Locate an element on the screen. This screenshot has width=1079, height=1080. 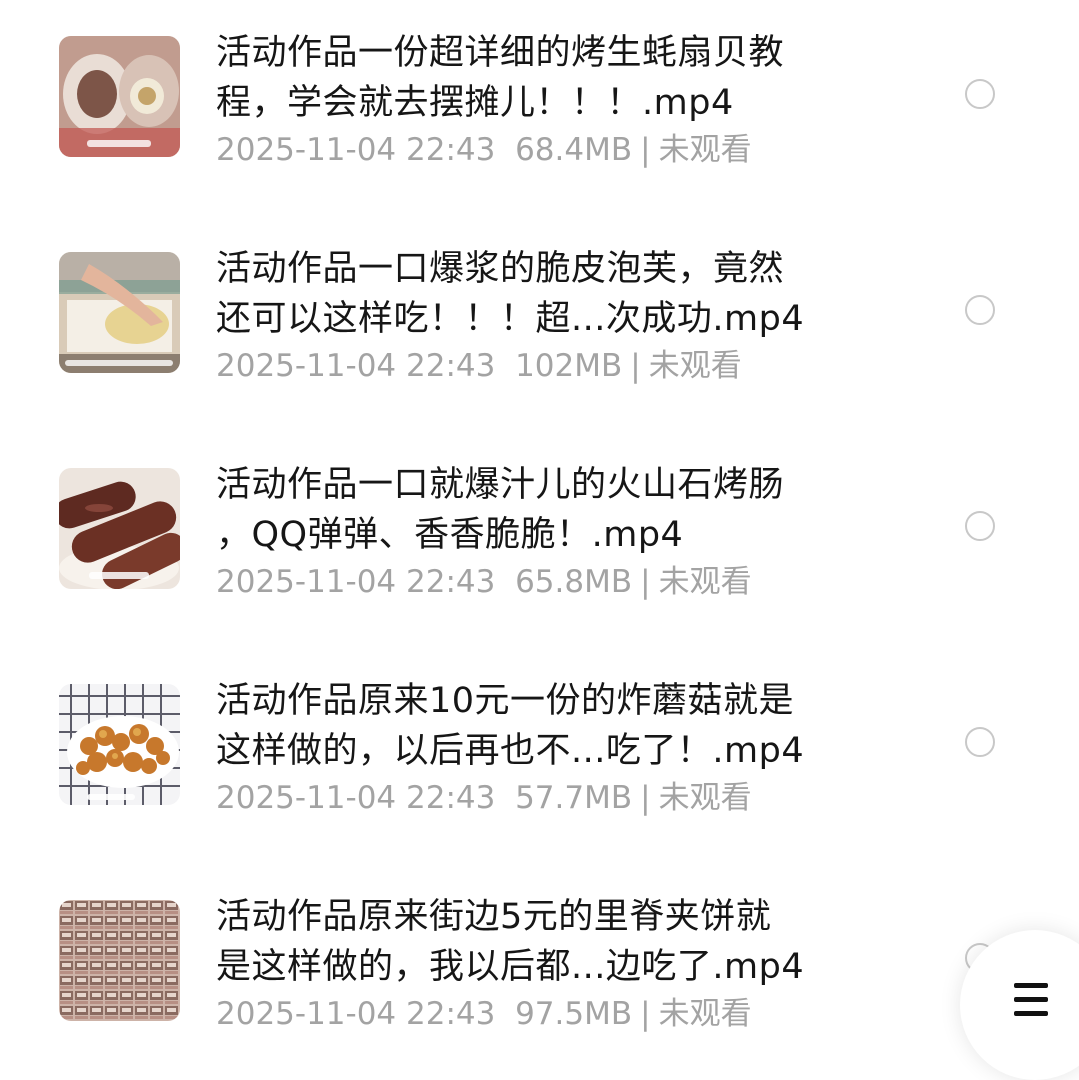
video-title: 活动作品原来街边5元的里脊夹饼就 是这样做的，我以后都...边吃了.mp4 is located at coordinates (510, 942).